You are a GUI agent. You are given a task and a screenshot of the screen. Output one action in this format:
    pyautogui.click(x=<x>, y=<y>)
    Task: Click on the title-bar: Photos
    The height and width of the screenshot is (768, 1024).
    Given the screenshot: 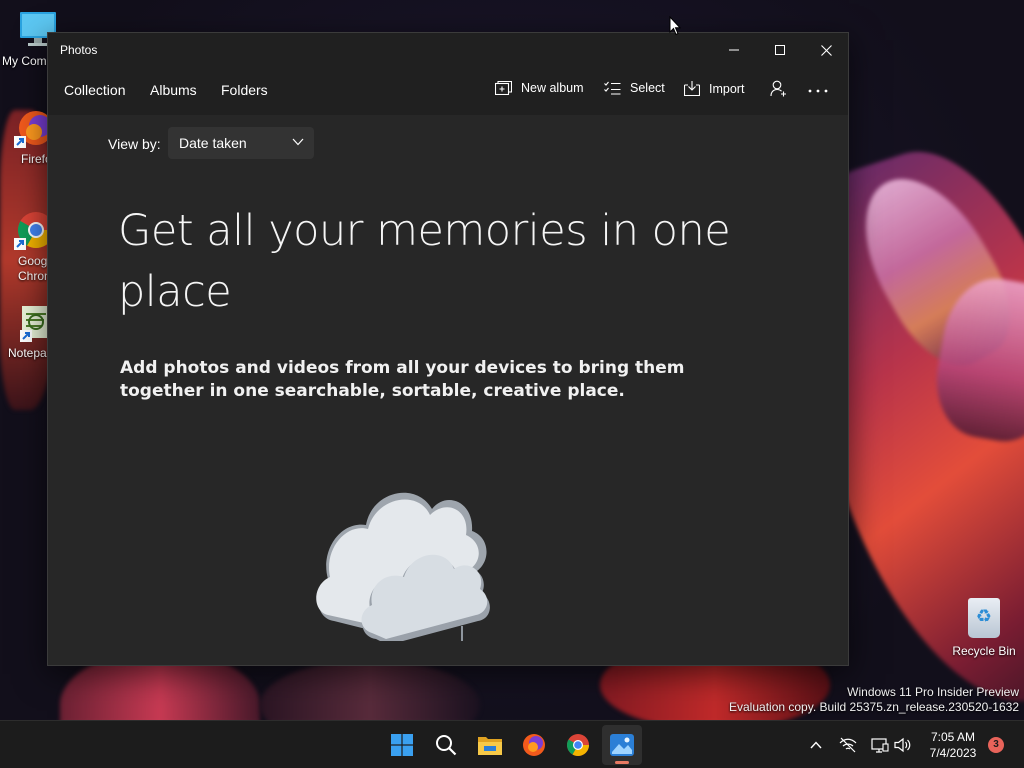 What is the action you would take?
    pyautogui.click(x=448, y=50)
    